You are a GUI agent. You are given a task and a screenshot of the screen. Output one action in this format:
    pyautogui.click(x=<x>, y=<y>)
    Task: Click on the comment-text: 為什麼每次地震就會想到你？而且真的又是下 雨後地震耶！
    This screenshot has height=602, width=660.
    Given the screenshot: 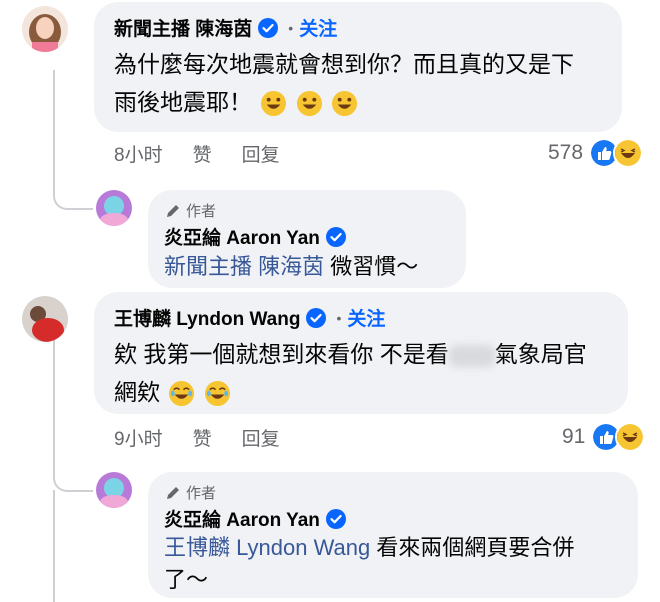 What is the action you would take?
    pyautogui.click(x=358, y=83)
    